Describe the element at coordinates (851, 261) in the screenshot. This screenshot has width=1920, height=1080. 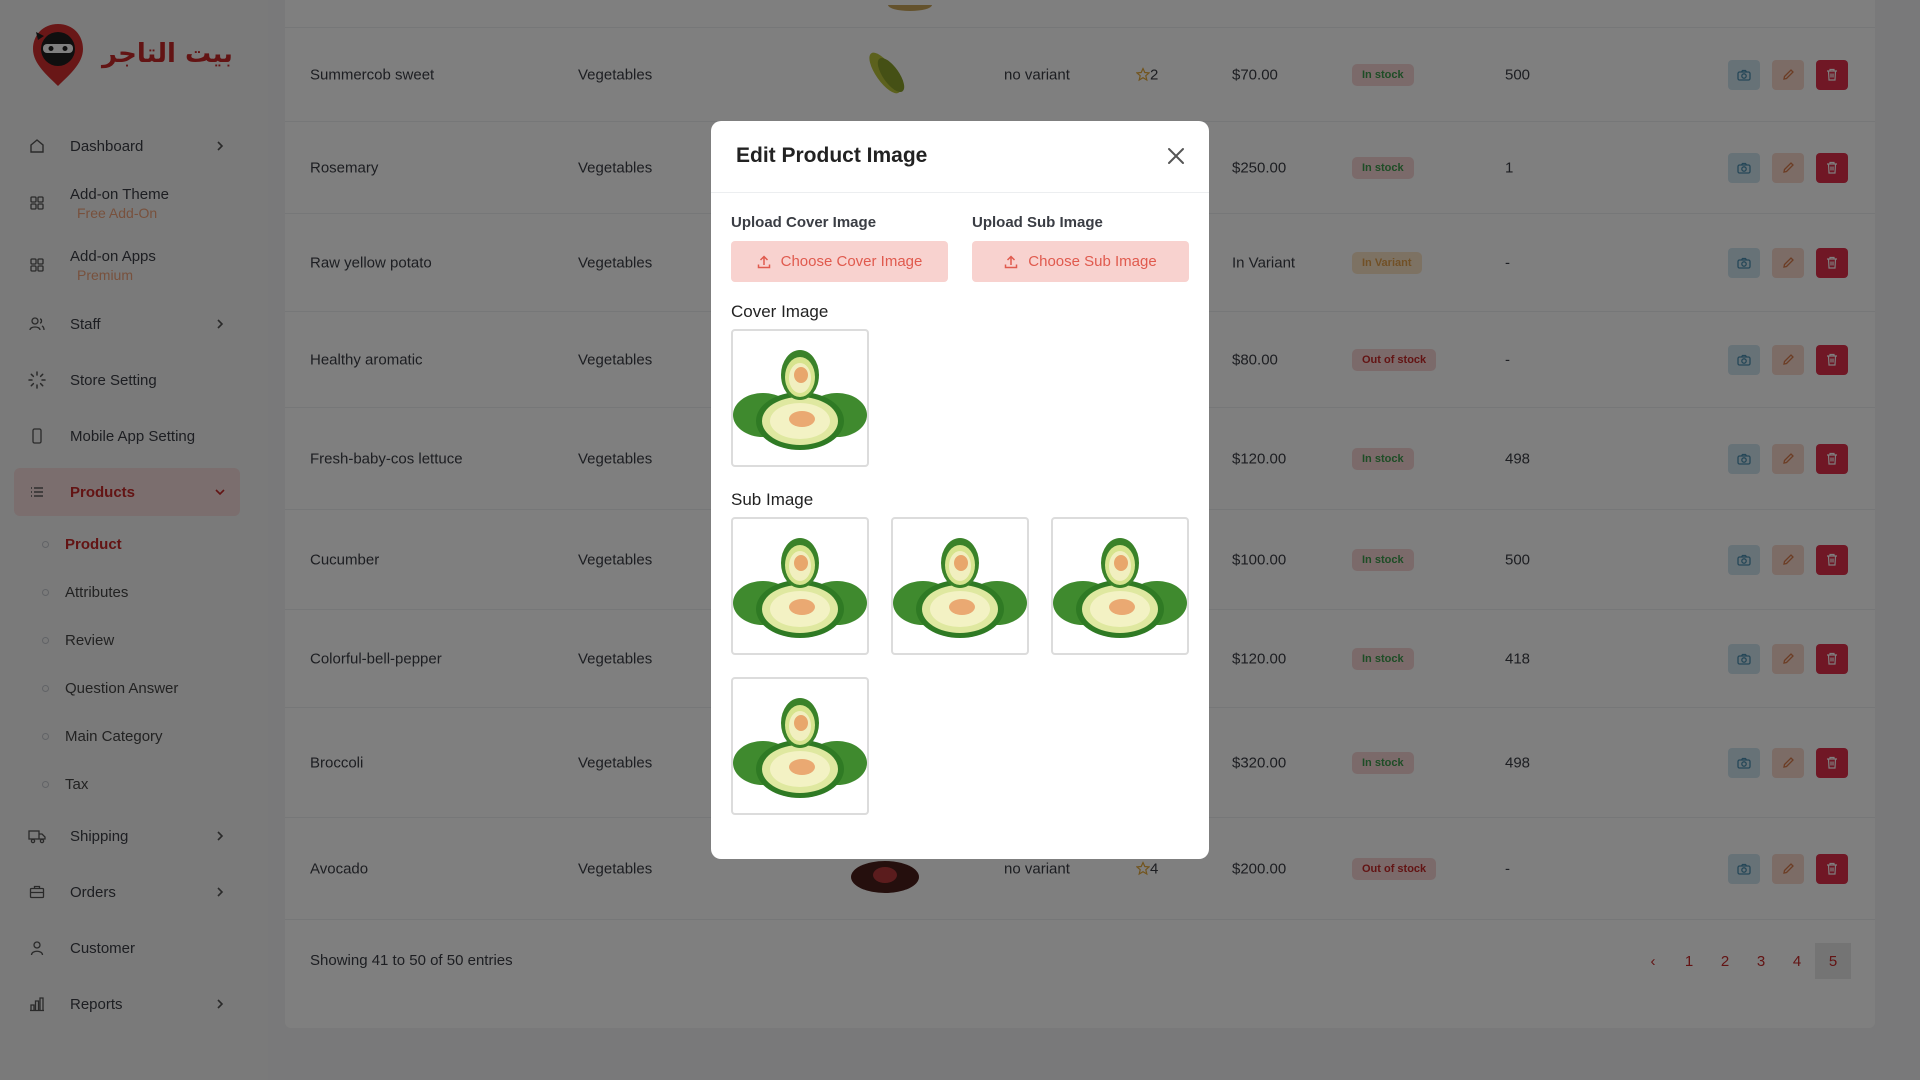
I see `button-label: Choose Cover Image` at that location.